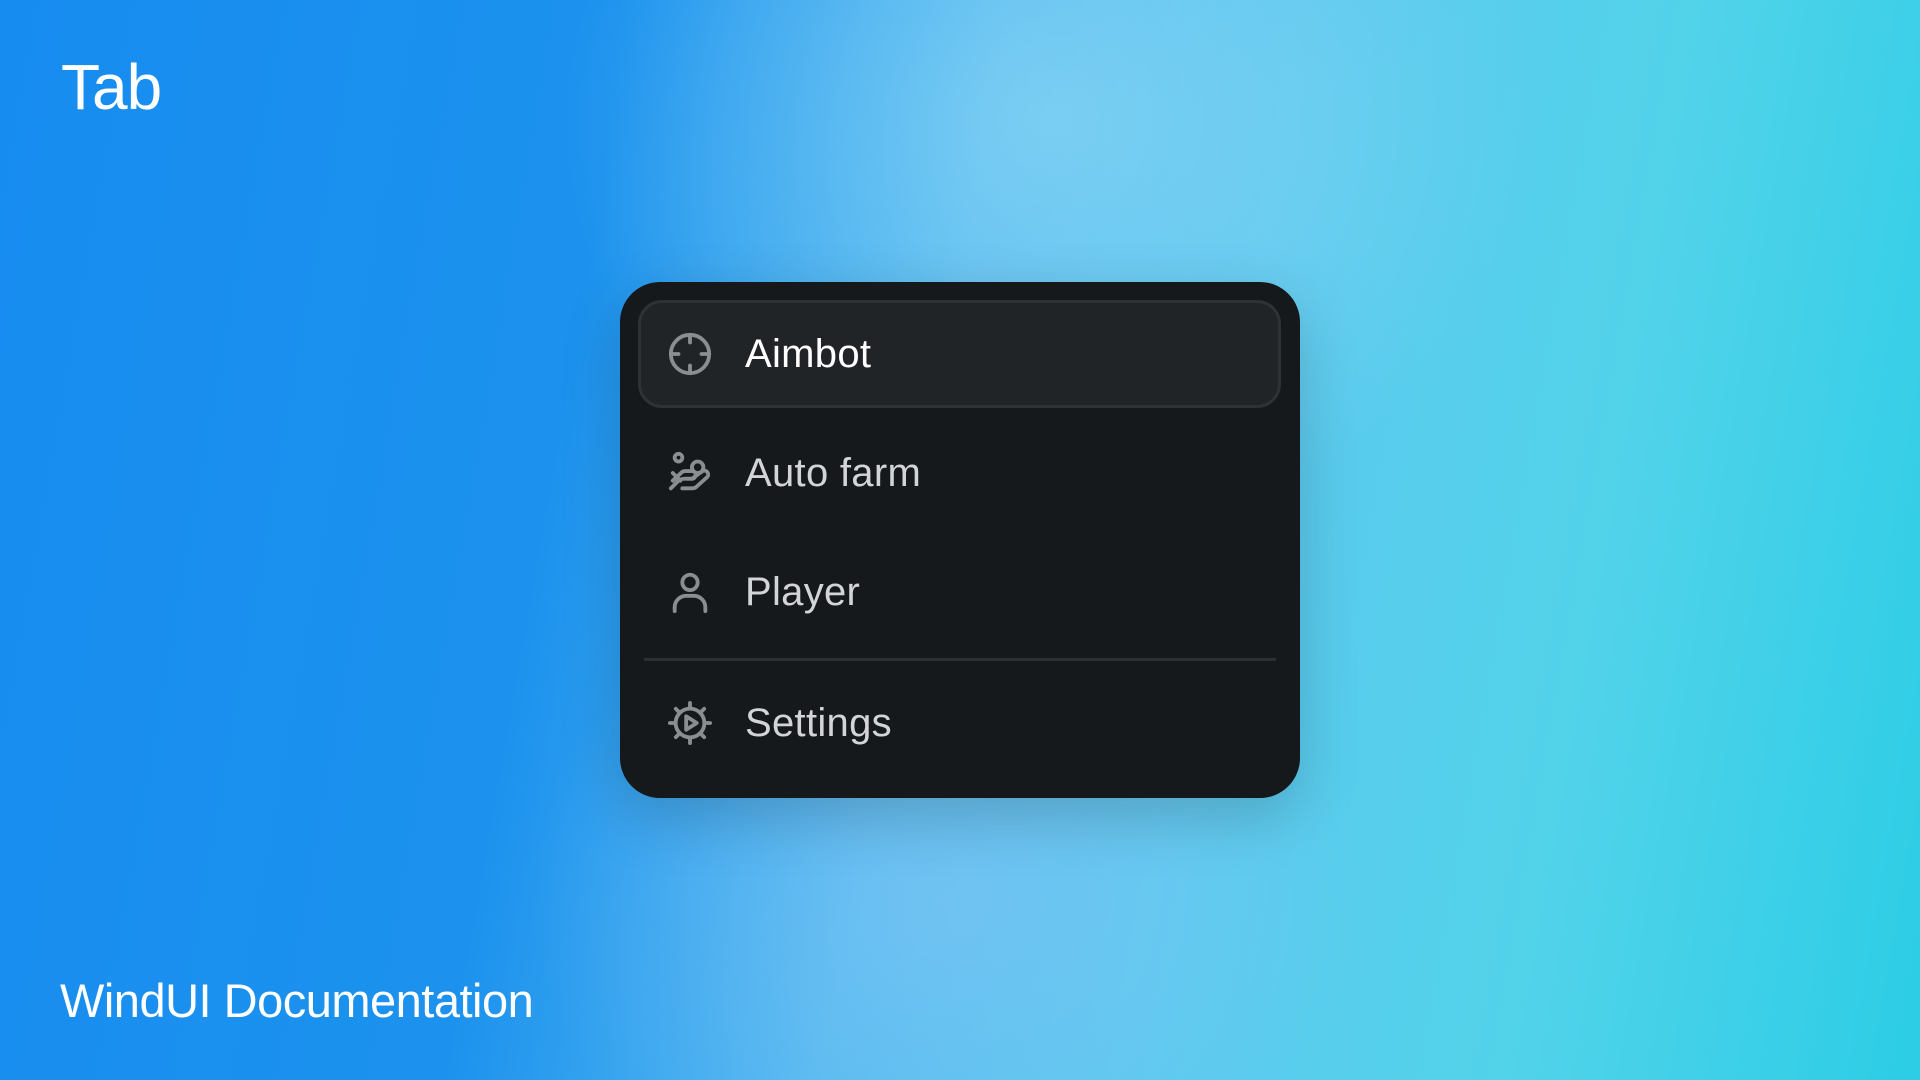 The image size is (1920, 1080). I want to click on tab-label: Player, so click(803, 591).